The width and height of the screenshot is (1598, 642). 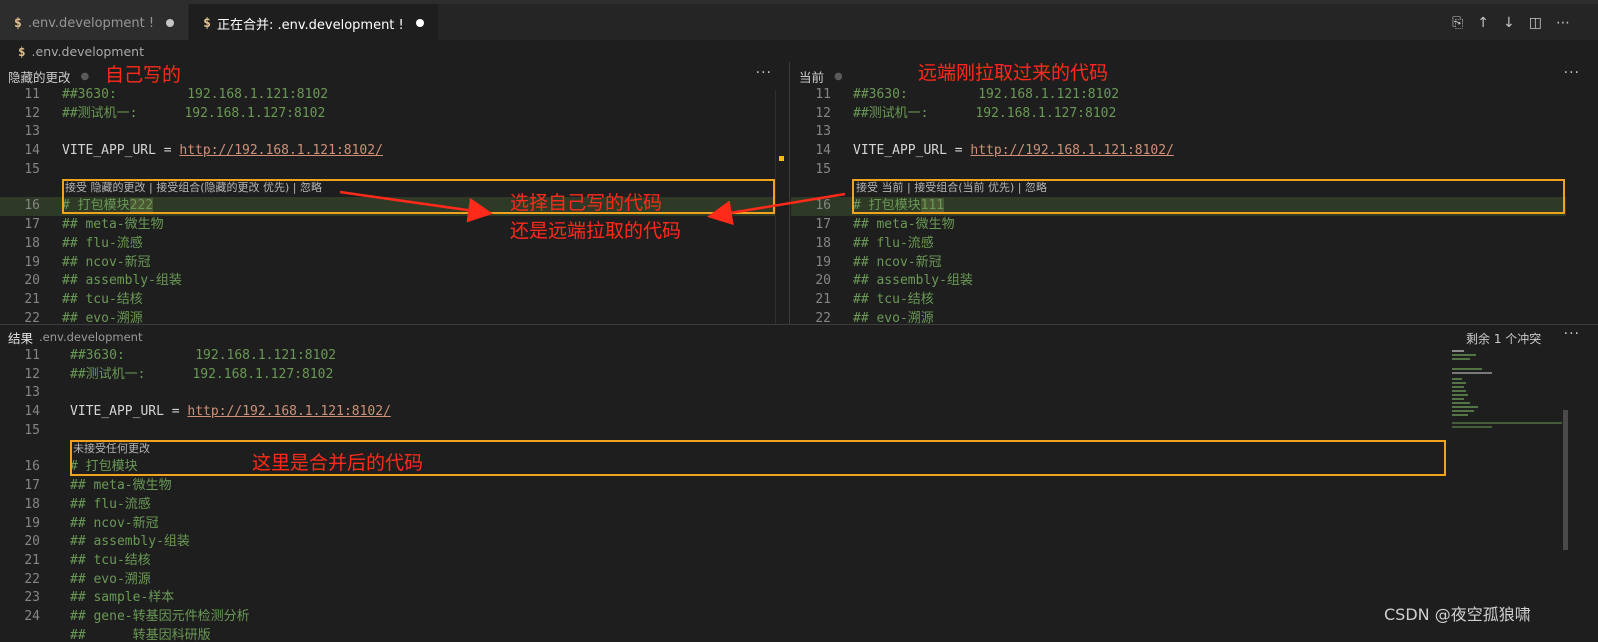 What do you see at coordinates (99, 598) in the screenshot?
I see `code-line: 23 ## sample-样本` at bounding box center [99, 598].